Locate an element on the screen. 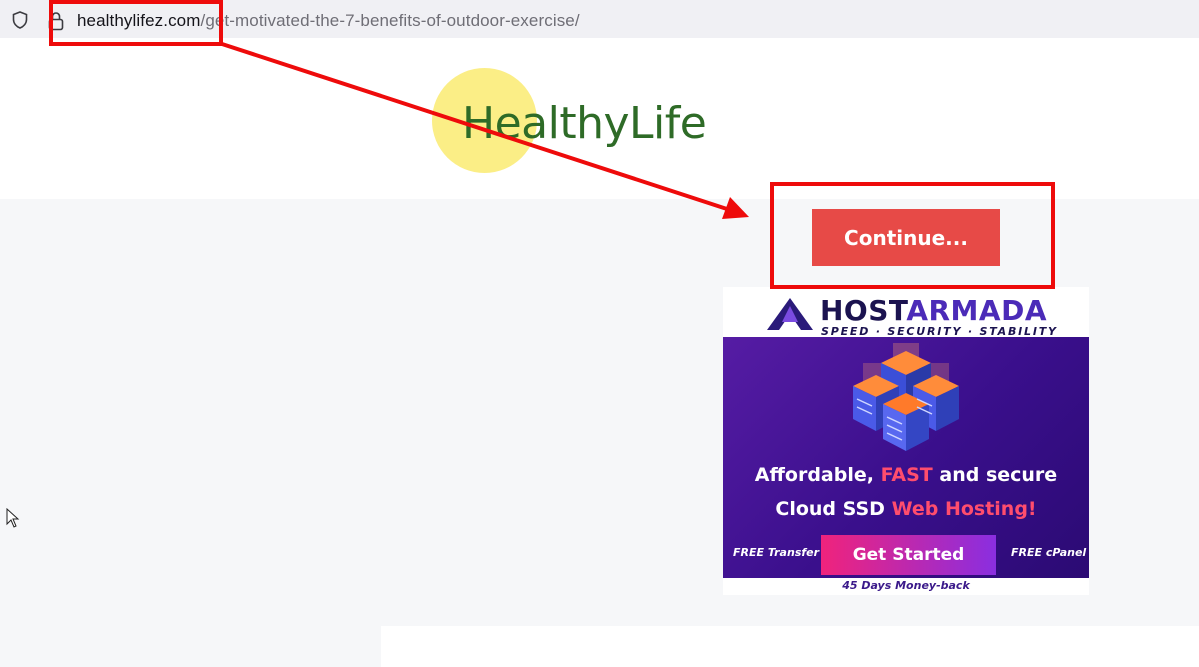 The width and height of the screenshot is (1199, 667). annotation-box-continue is located at coordinates (912, 235).